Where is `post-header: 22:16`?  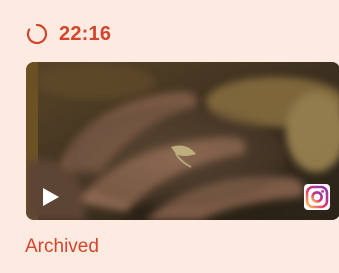 post-header: 22:16 is located at coordinates (68, 34).